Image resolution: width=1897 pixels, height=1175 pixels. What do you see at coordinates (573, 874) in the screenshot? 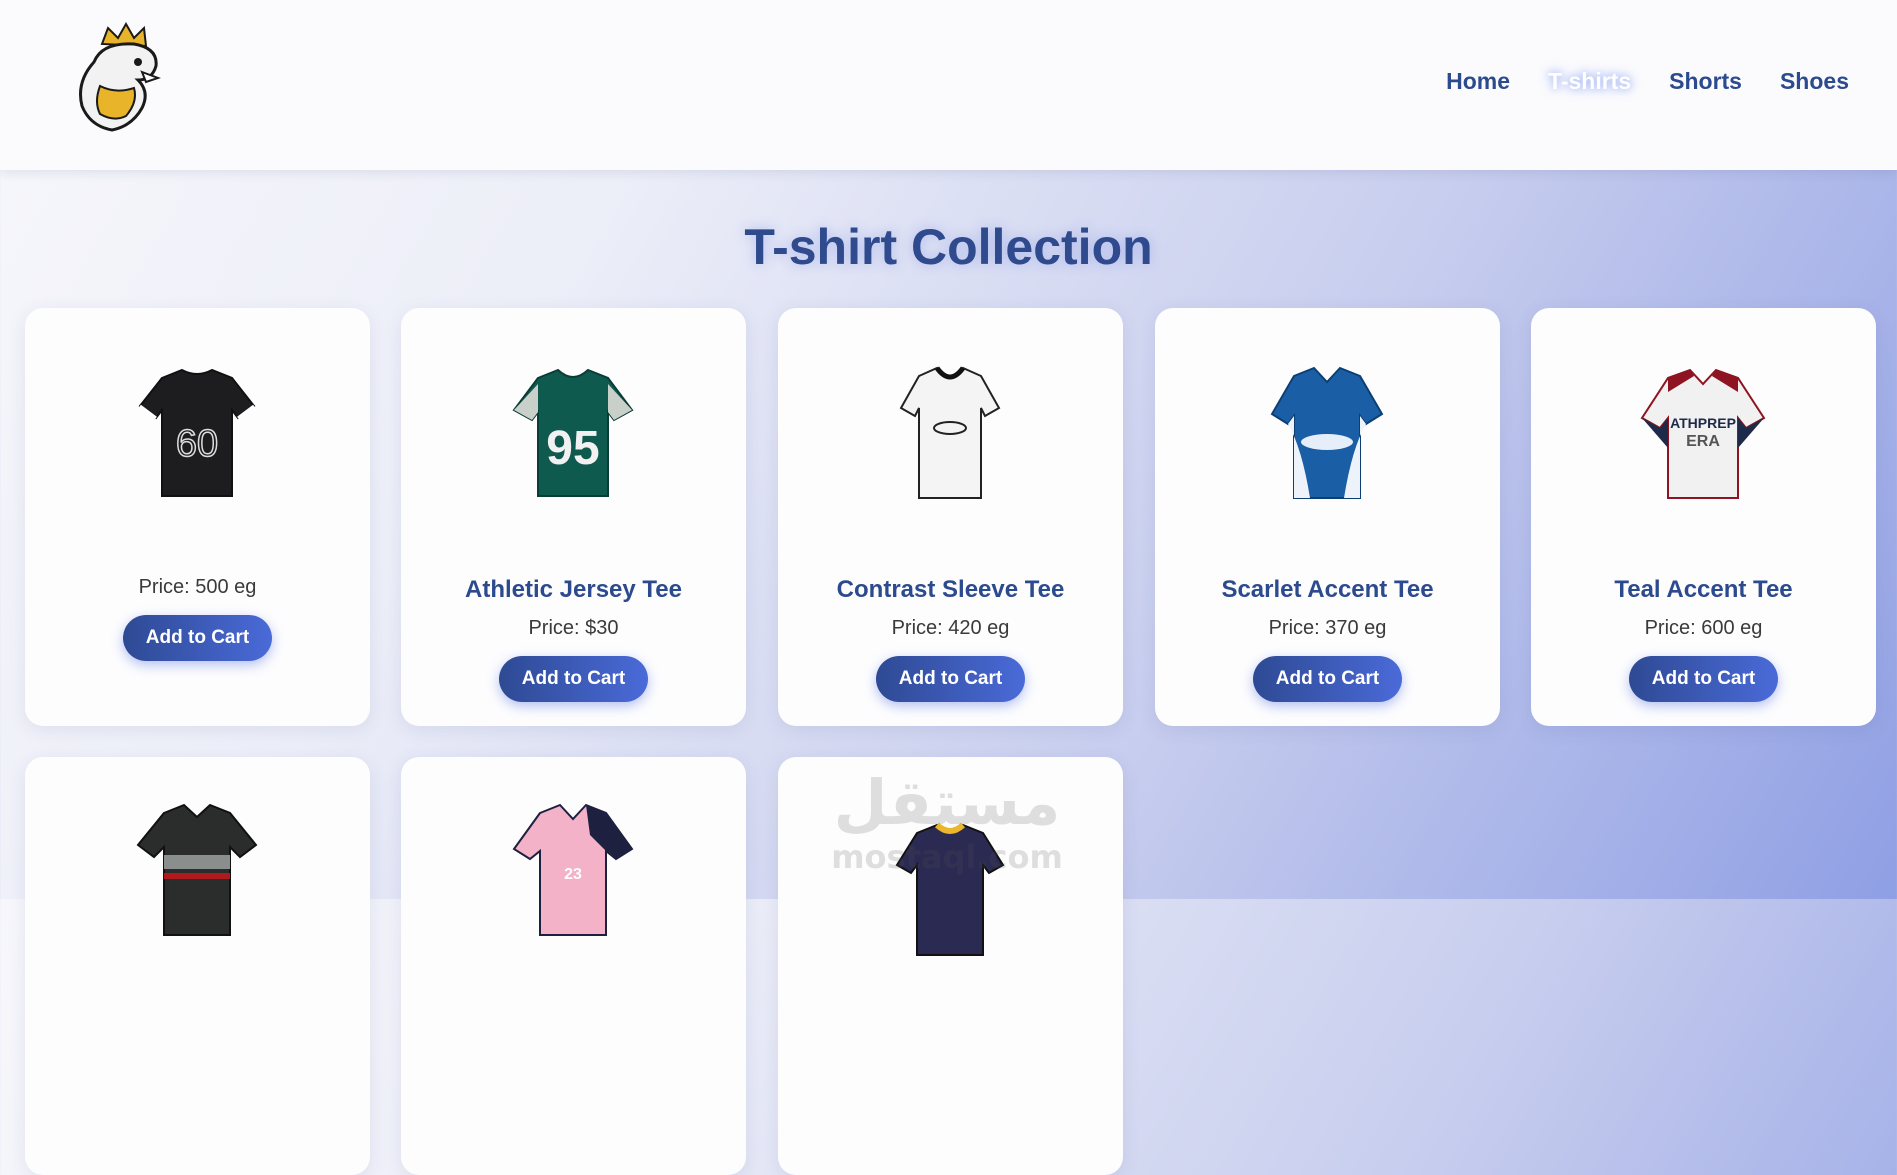
I see `svg-text: 23` at bounding box center [573, 874].